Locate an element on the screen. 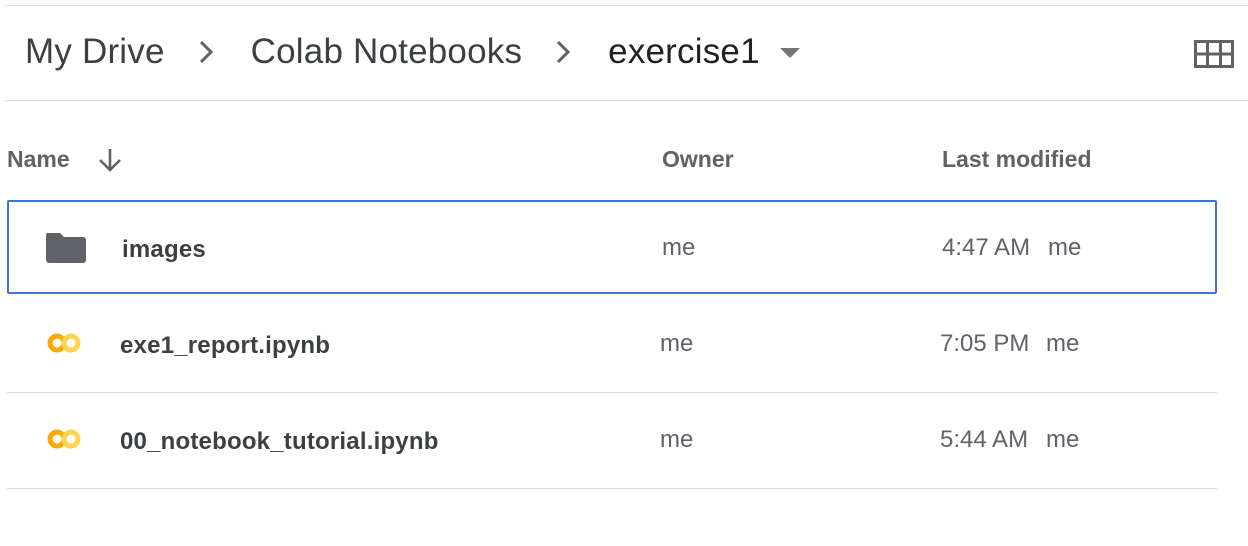 This screenshot has width=1248, height=546. breadcrumb: My Drive Colab Notebooks exercise1 is located at coordinates (412, 52).